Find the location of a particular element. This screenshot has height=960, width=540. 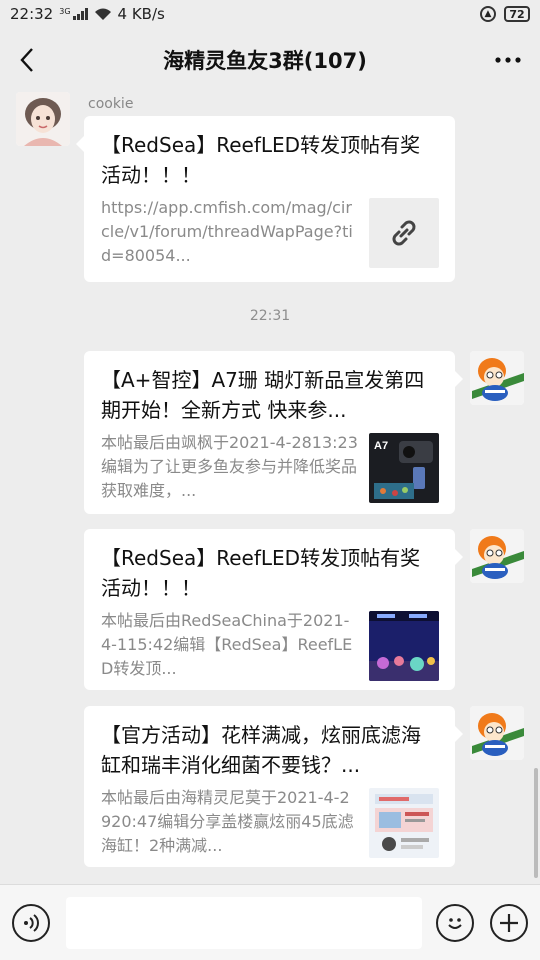

cell-signal-icon: 3G is located at coordinates (73, 13).